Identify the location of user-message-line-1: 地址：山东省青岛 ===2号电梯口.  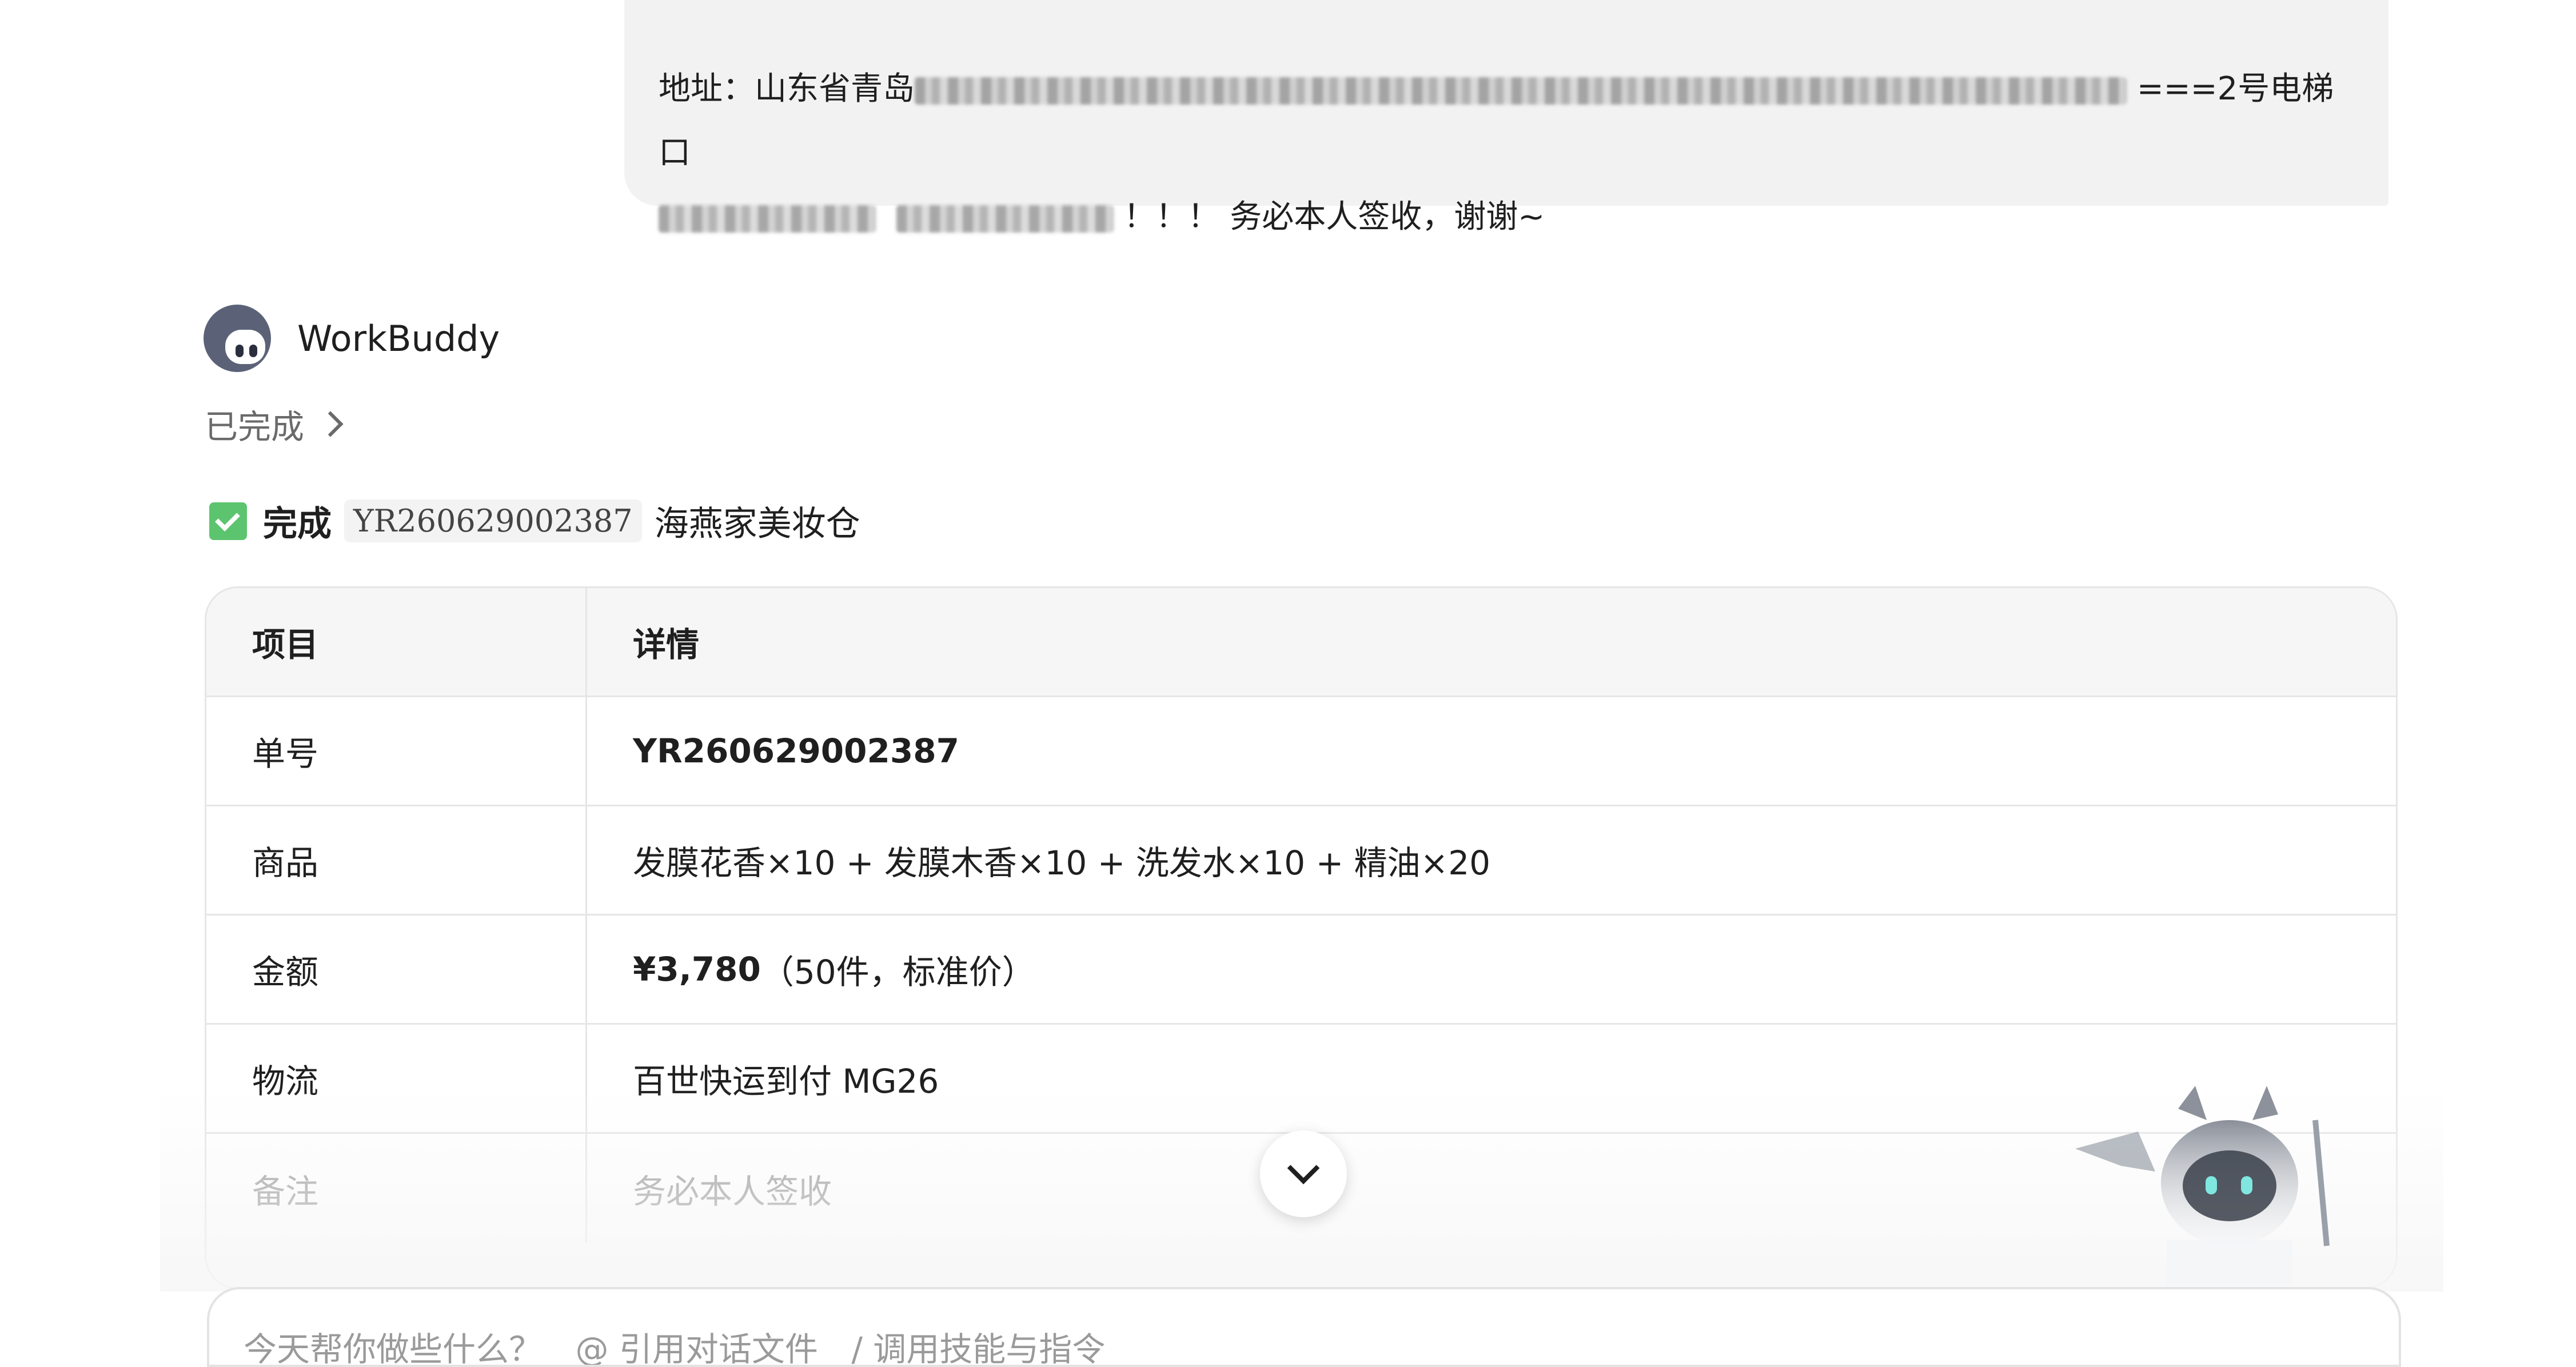
(1507, 121).